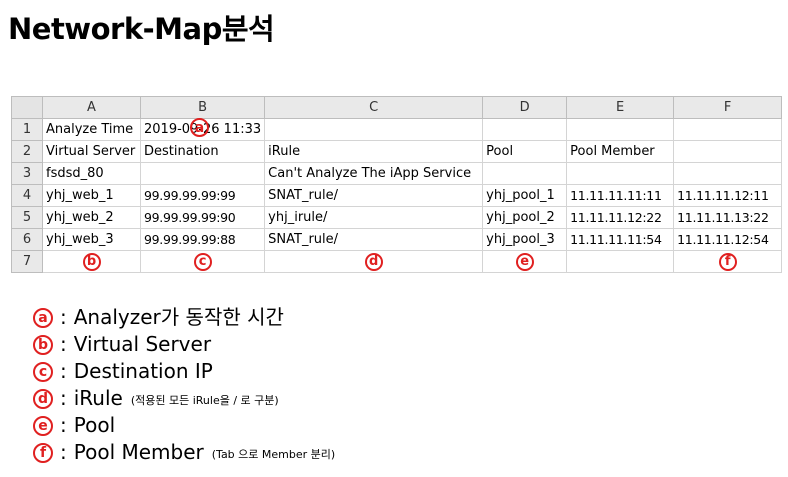  Describe the element at coordinates (91, 129) in the screenshot. I see `cell: Analyze Time` at that location.